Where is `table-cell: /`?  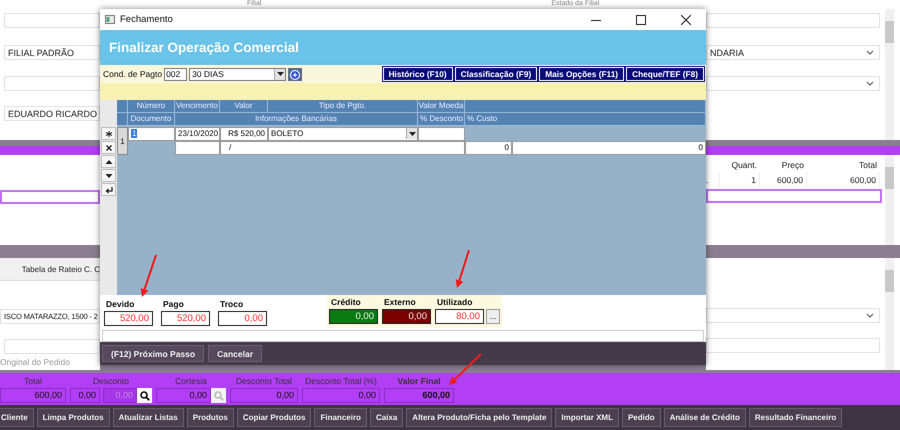
table-cell: / is located at coordinates (342, 148).